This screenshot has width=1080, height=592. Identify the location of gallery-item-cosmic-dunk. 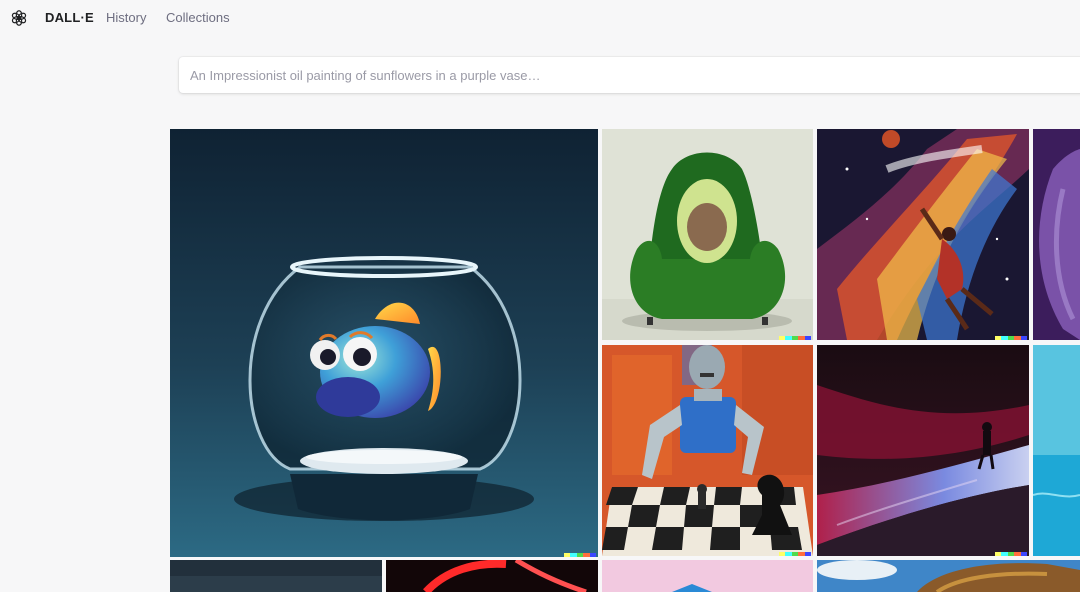
(923, 234).